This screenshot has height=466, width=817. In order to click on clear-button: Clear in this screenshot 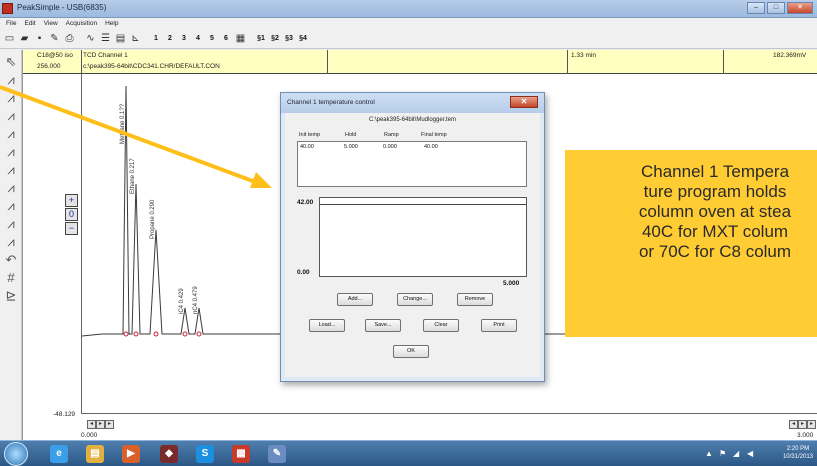, I will do `click(441, 325)`.